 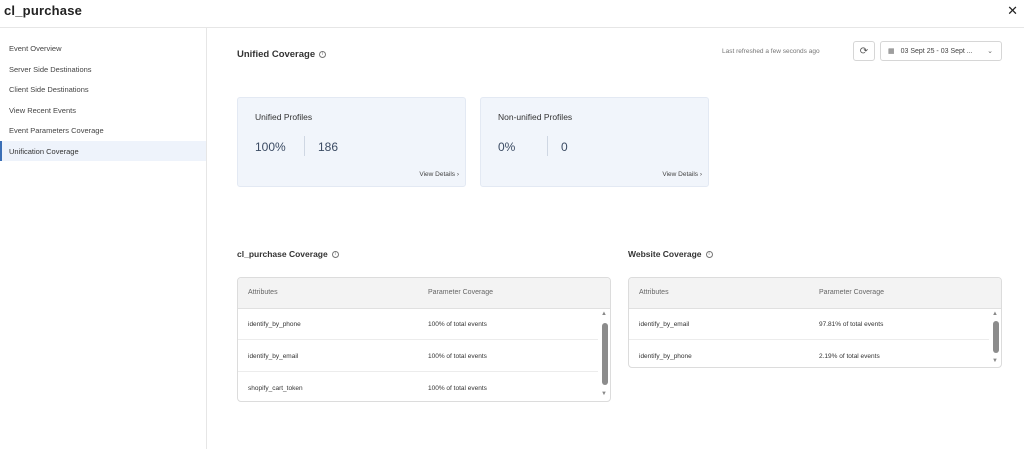 What do you see at coordinates (276, 54) in the screenshot?
I see `page-title-text: Unified Coverage` at bounding box center [276, 54].